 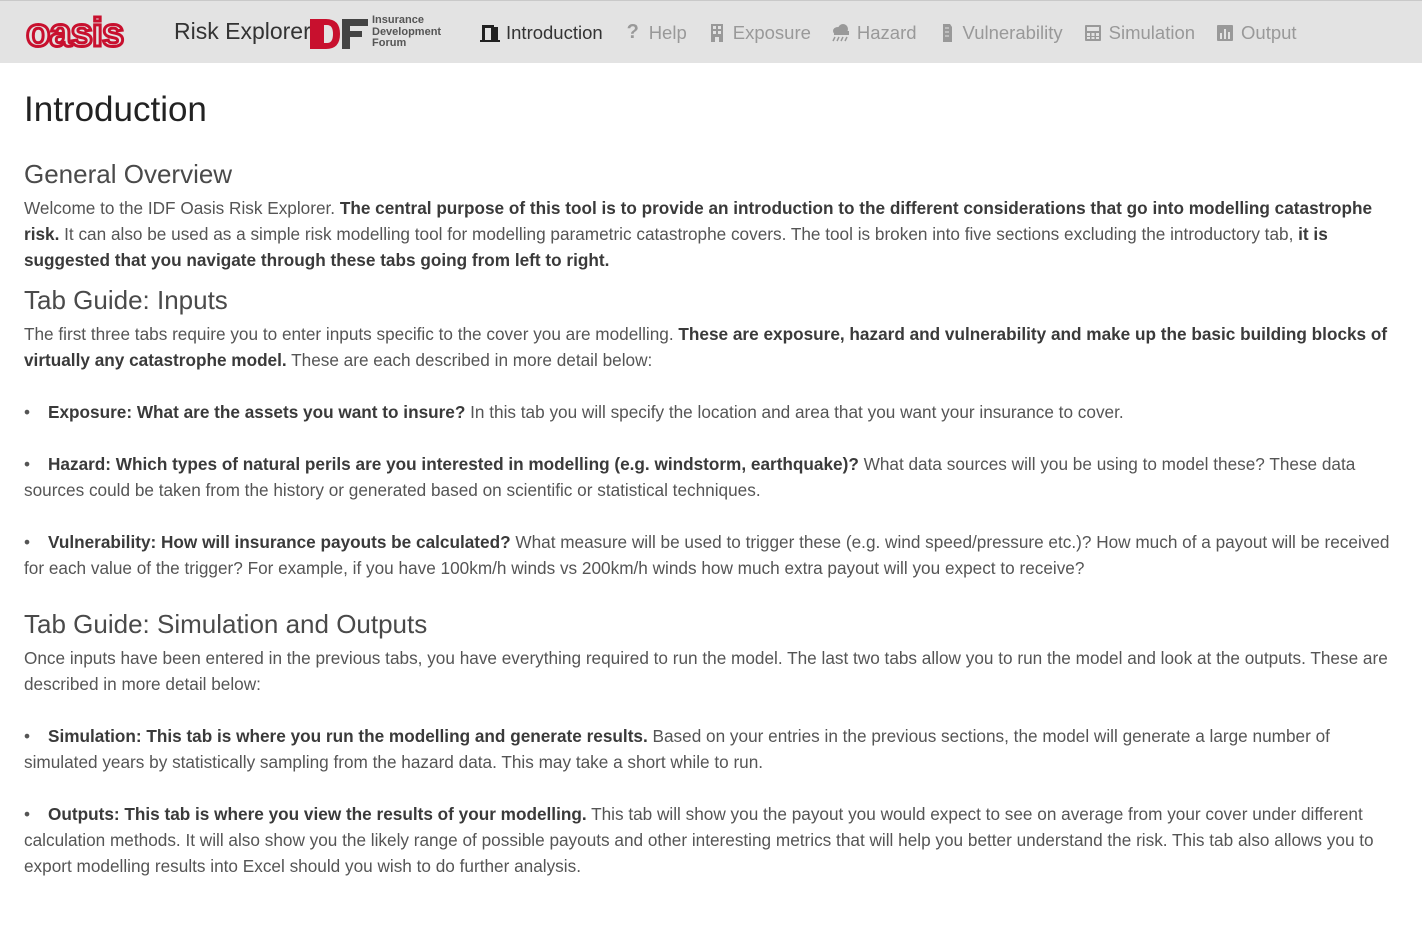 What do you see at coordinates (339, 34) in the screenshot?
I see `idf-logo` at bounding box center [339, 34].